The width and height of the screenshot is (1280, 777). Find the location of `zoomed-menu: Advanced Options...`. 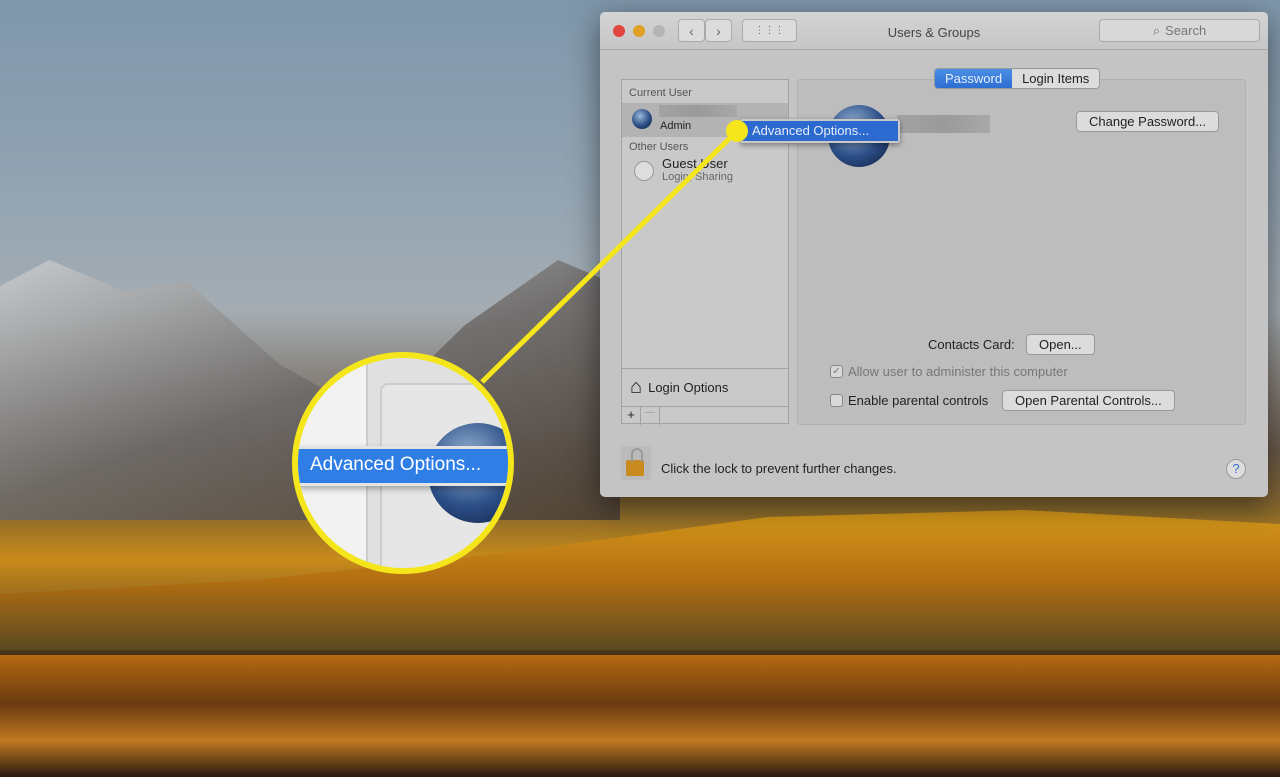

zoomed-menu: Advanced Options... is located at coordinates (403, 466).